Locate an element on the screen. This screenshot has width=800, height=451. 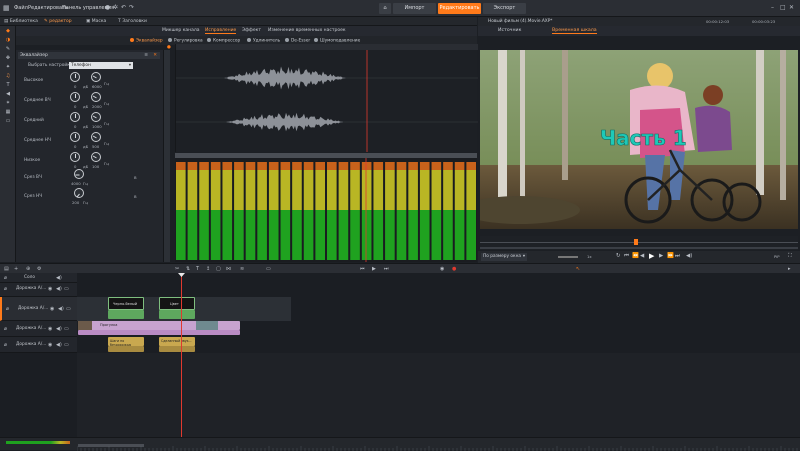
solo-label: Соло is located at coordinates (29, 277).